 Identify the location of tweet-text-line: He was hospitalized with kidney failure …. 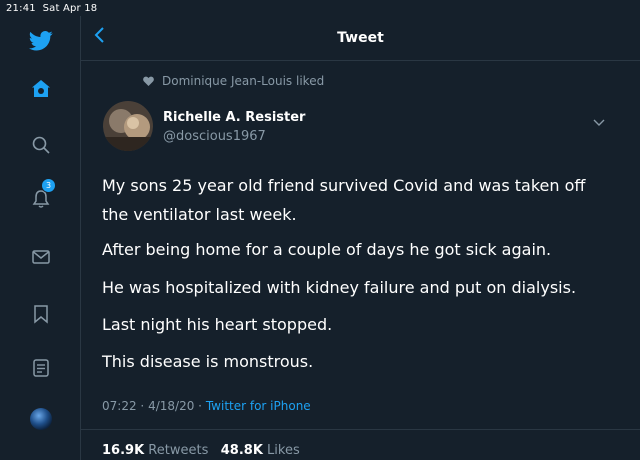
(339, 287).